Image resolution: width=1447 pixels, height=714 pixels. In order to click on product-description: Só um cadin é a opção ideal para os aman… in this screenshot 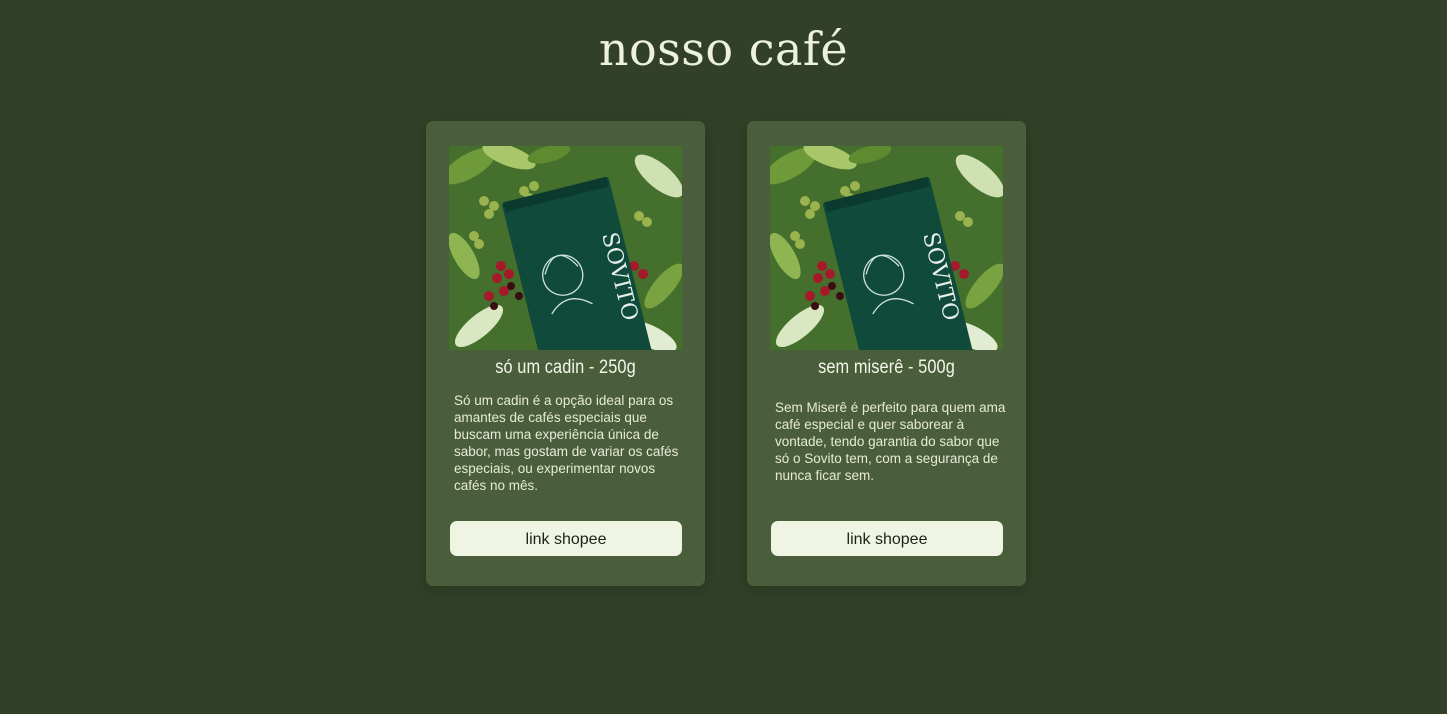, I will do `click(566, 443)`.